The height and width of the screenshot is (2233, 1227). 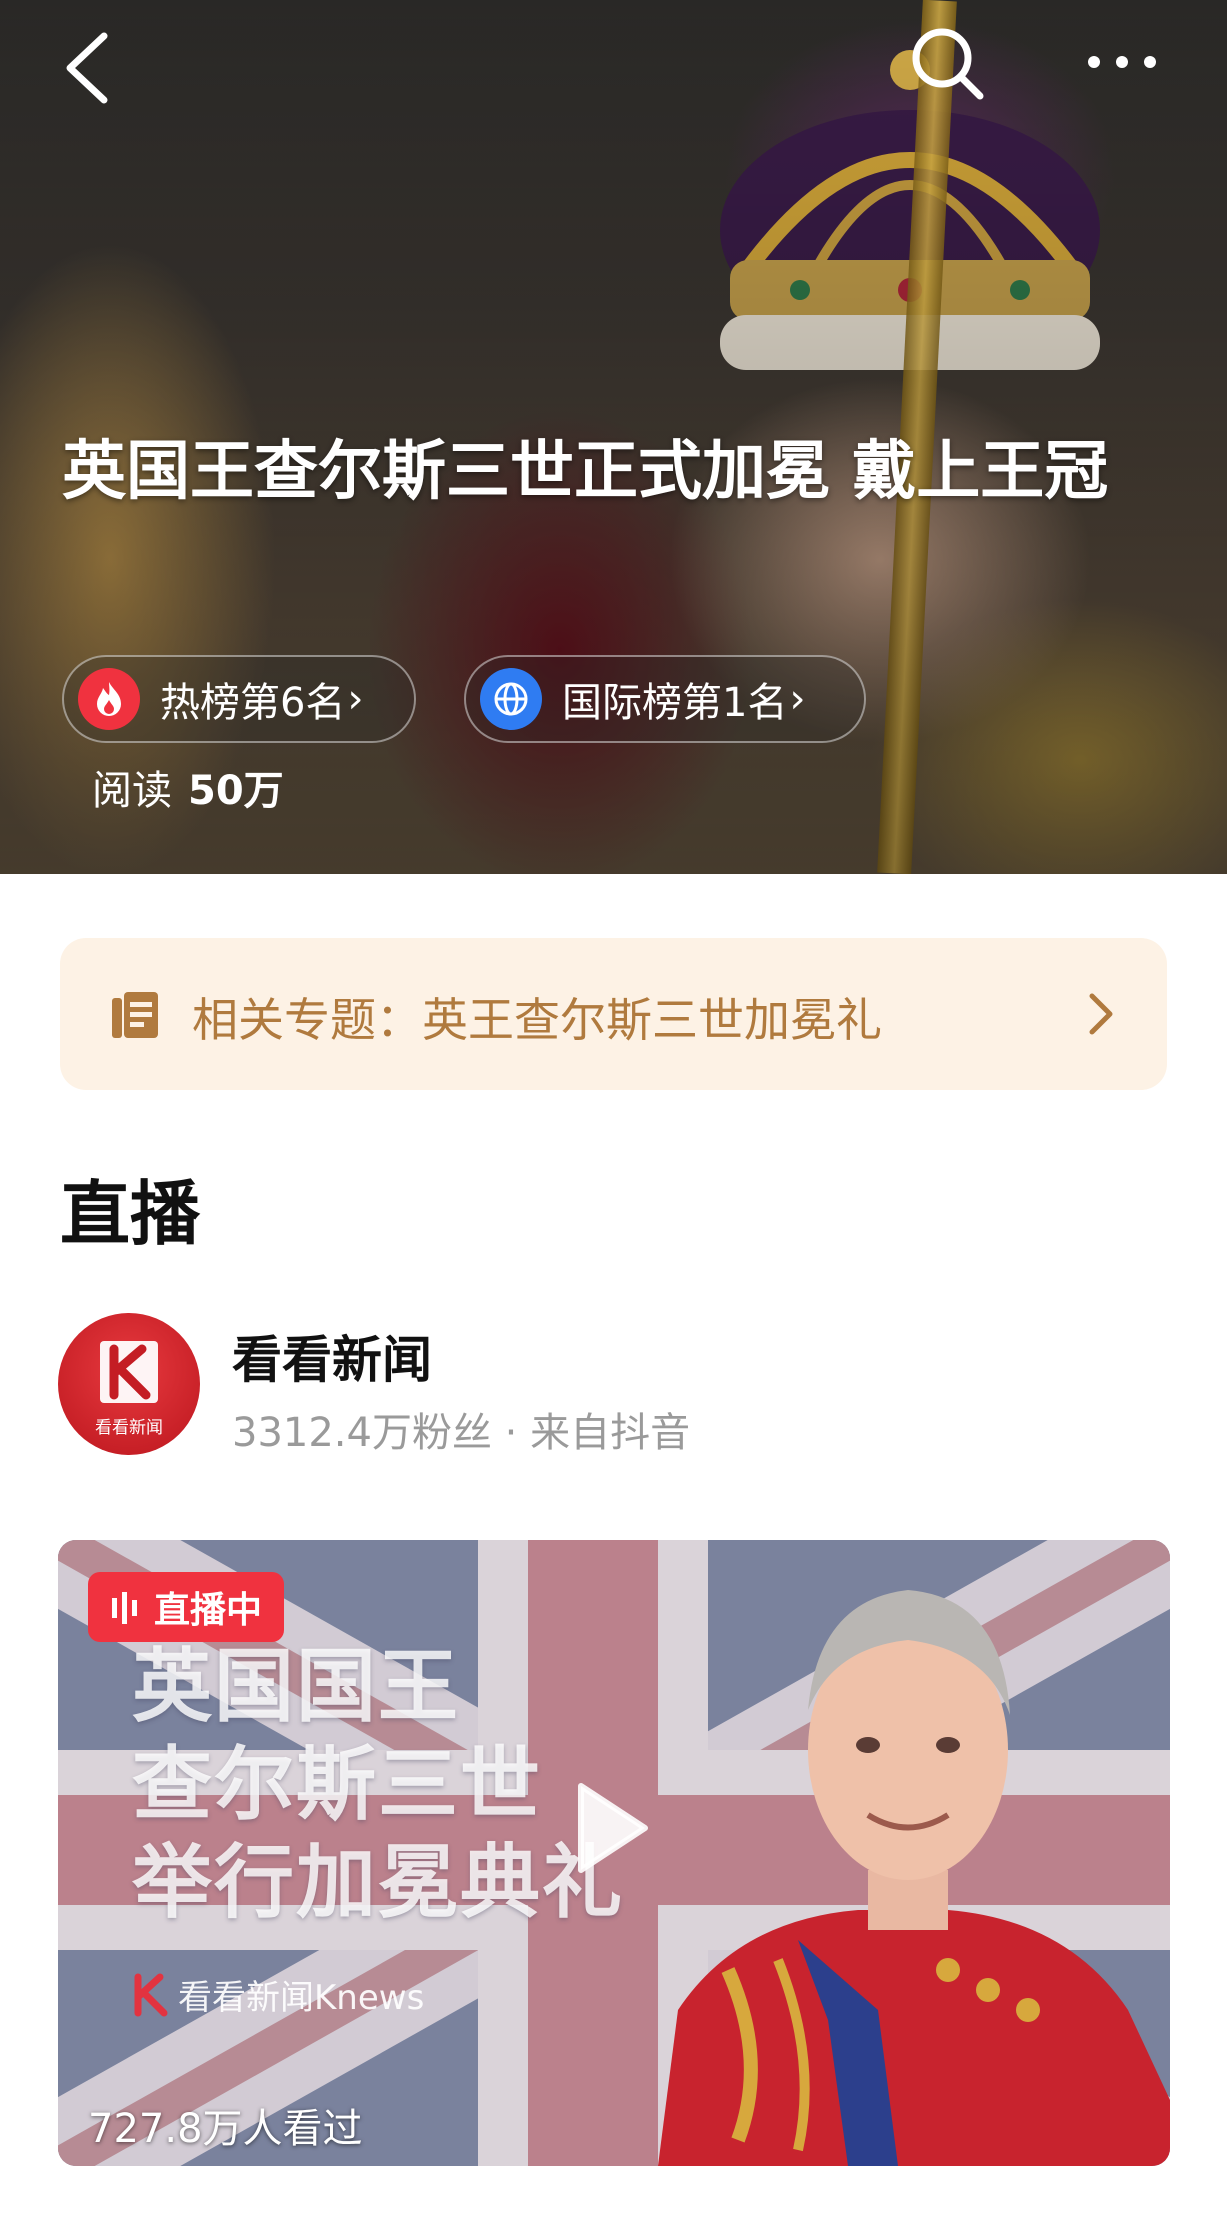 I want to click on more-dots-icon, so click(x=1122, y=62).